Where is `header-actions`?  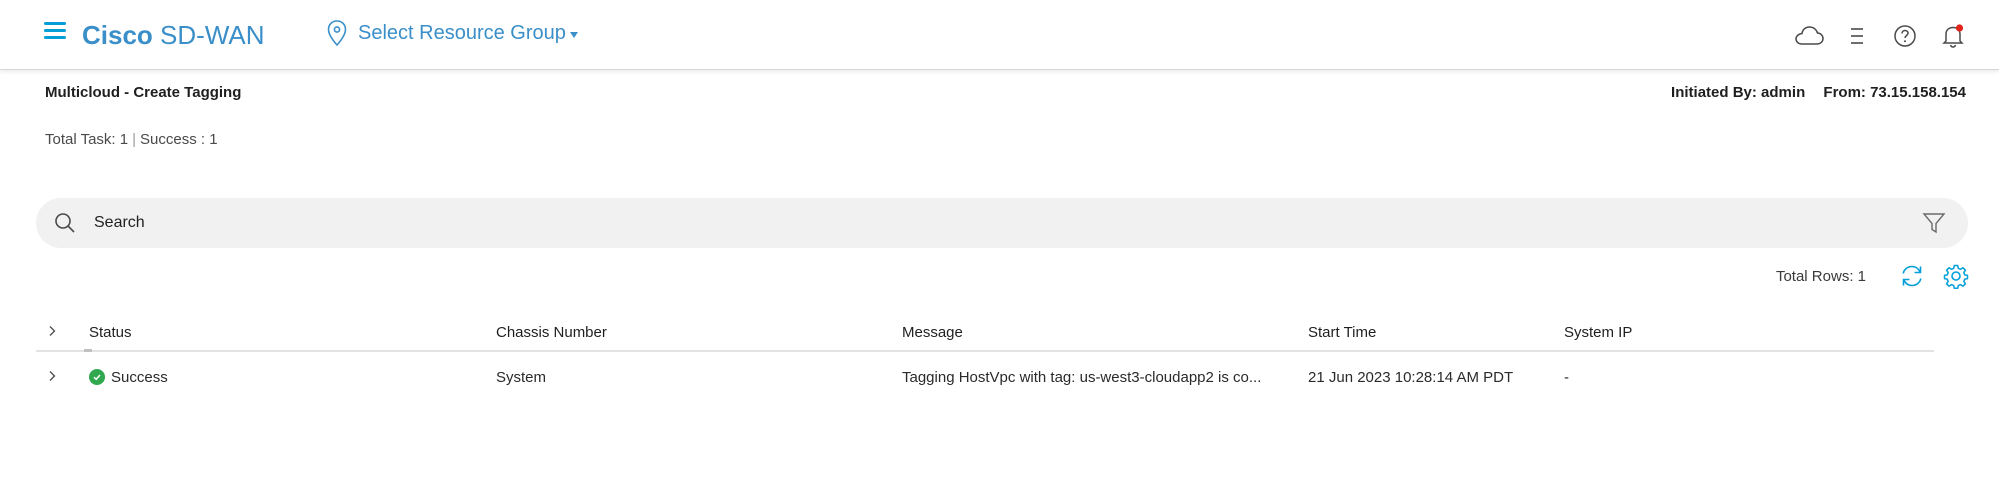 header-actions is located at coordinates (1873, 36).